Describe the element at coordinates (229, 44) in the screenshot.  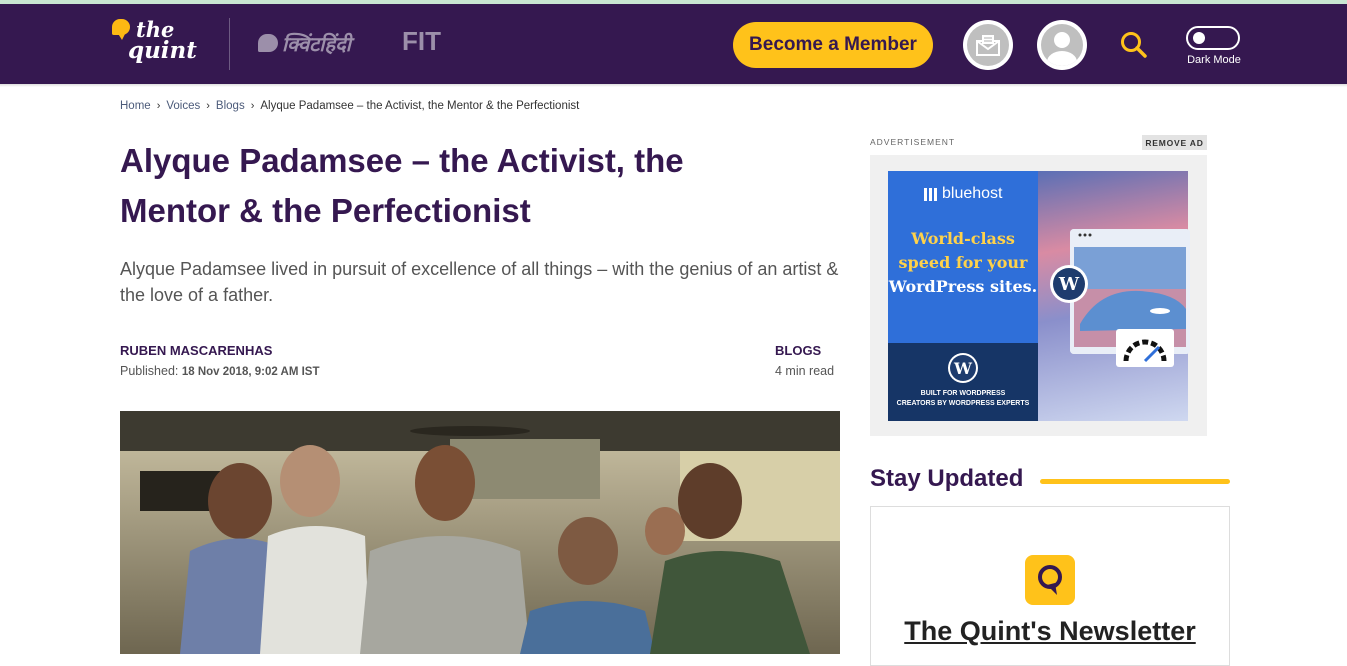
I see `logo-divider` at that location.